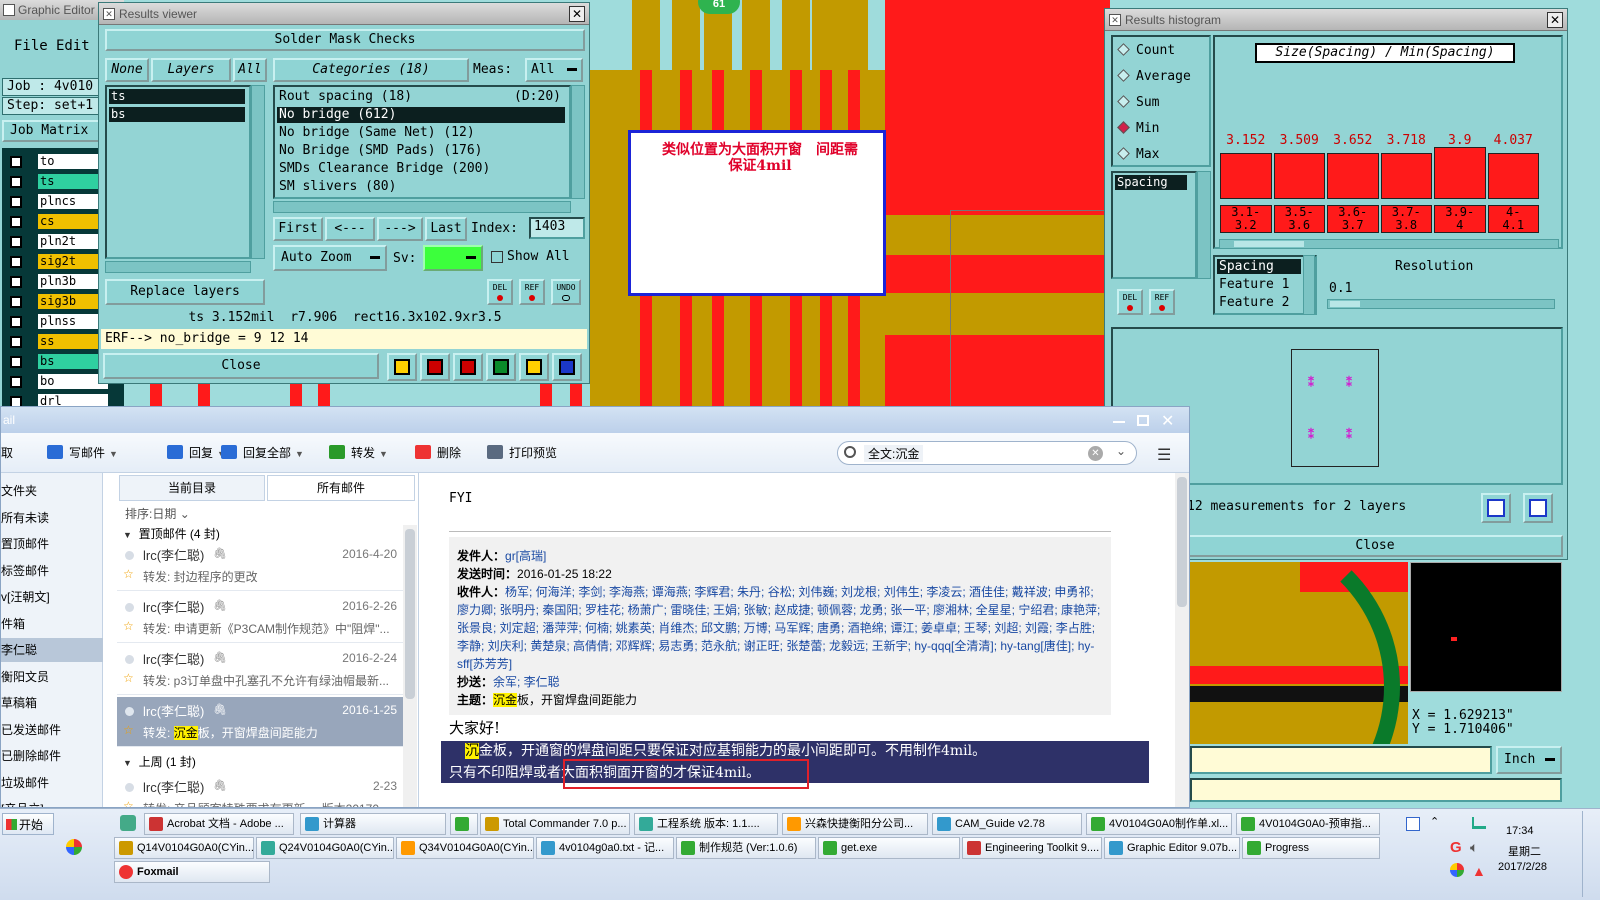  Describe the element at coordinates (350, 229) in the screenshot. I see `nav-prev-button: <---` at that location.